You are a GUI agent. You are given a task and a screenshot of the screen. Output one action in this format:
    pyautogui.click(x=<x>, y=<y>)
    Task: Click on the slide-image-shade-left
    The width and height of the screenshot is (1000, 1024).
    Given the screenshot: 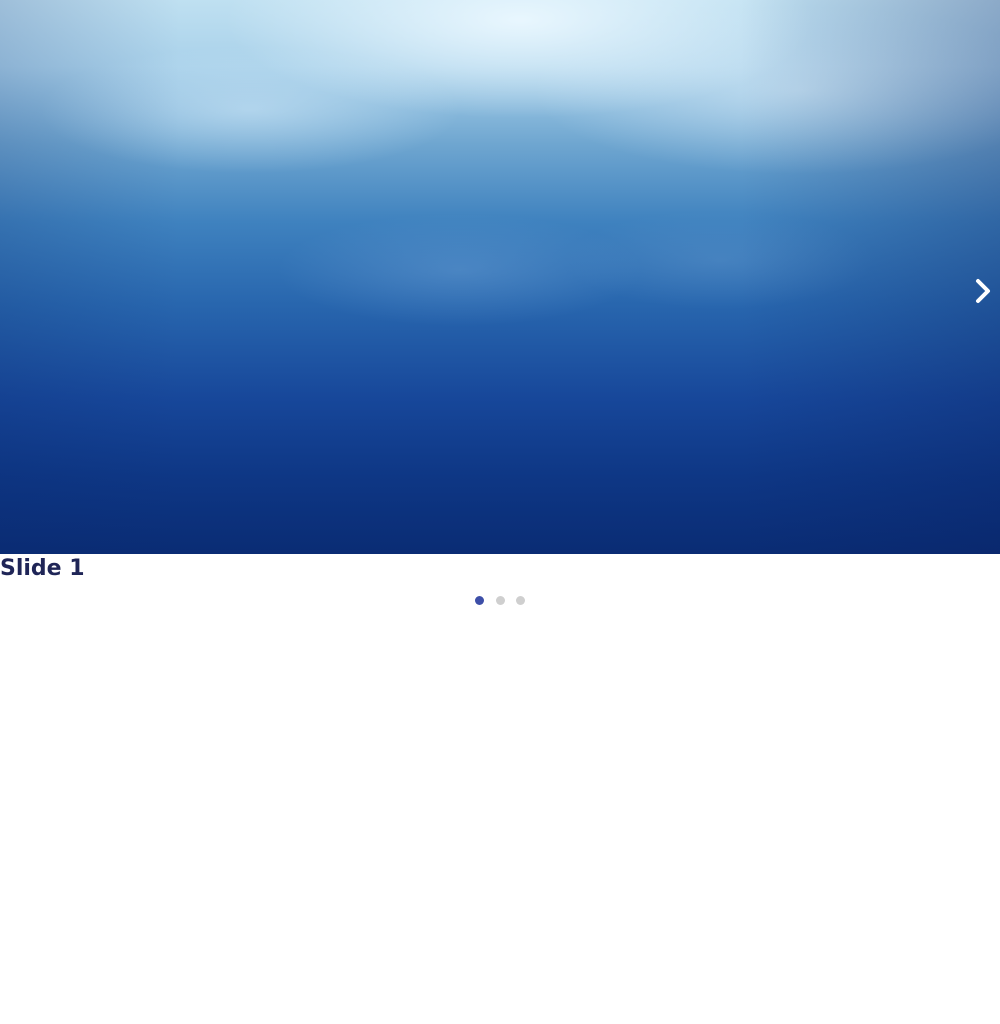 What is the action you would take?
    pyautogui.click(x=90, y=277)
    